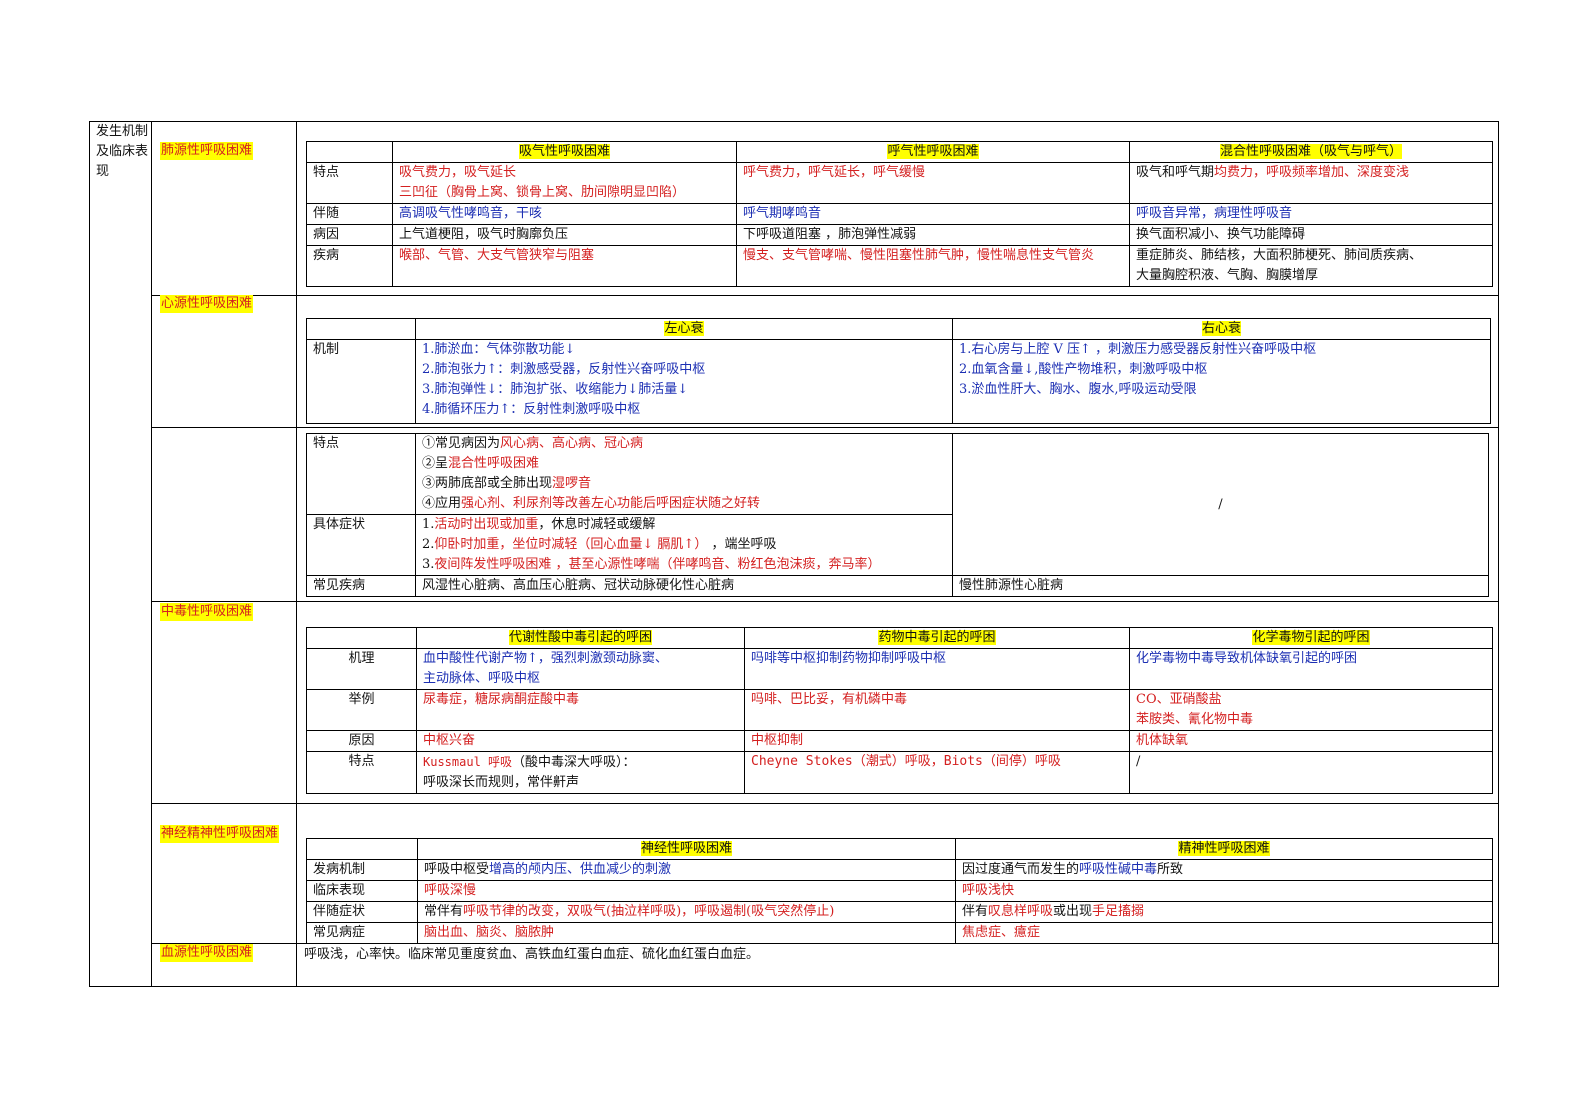 The height and width of the screenshot is (1118, 1583). Describe the element at coordinates (1224, 891) in the screenshot. I see `table-cell: 呼吸浅快` at that location.